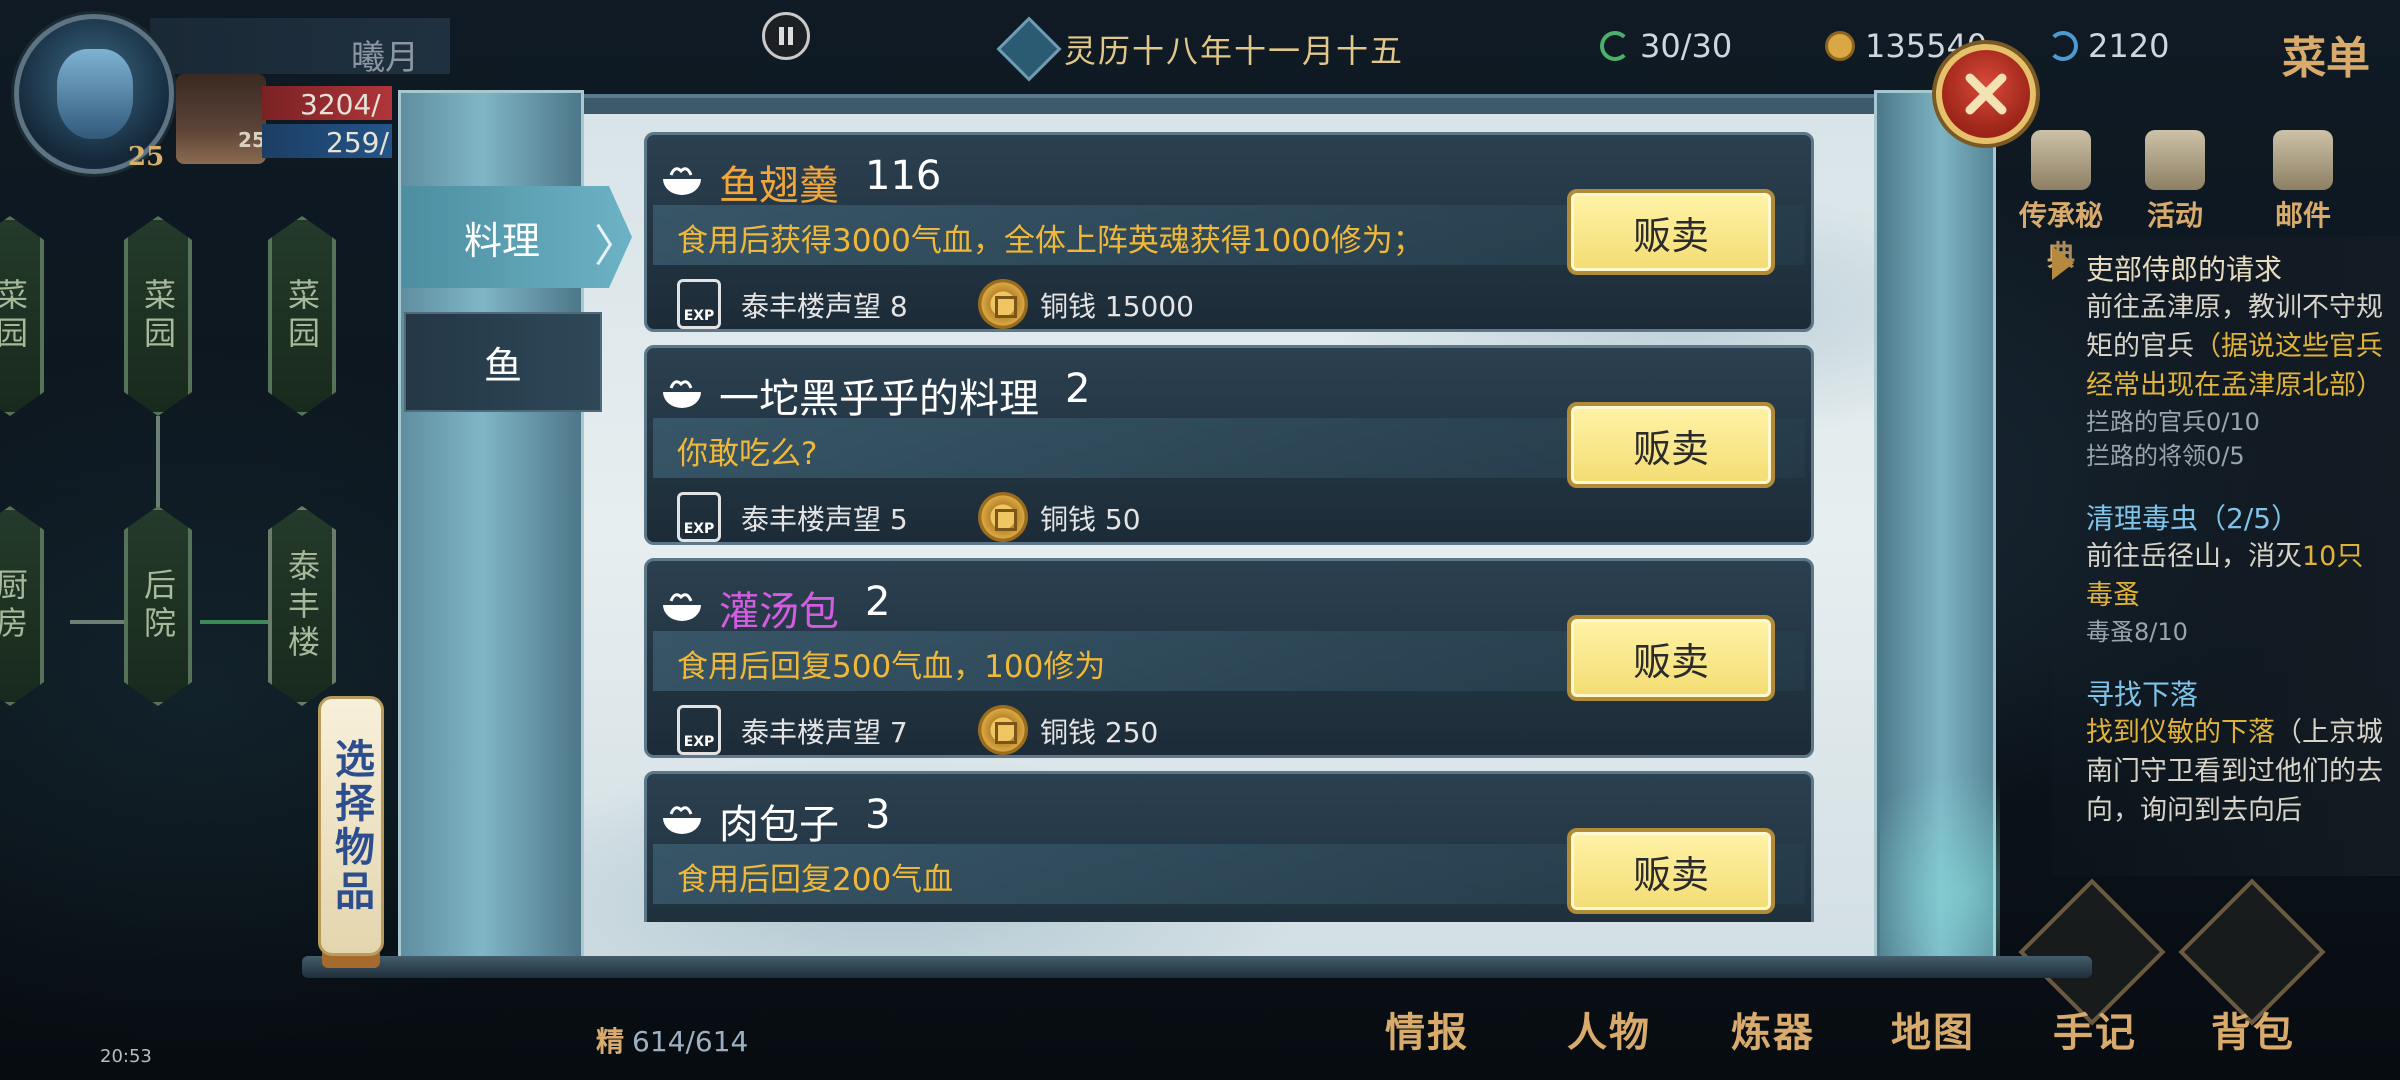  Describe the element at coordinates (1773, 1029) in the screenshot. I see `forge-button: 炼器` at that location.